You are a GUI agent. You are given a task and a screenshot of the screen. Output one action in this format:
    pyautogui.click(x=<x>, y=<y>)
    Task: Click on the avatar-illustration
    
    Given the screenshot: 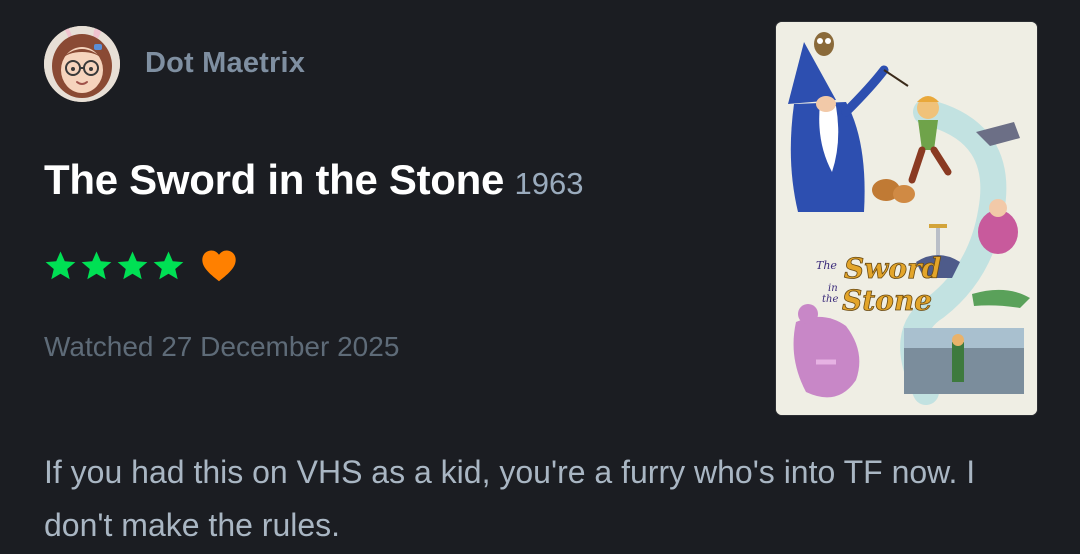 What is the action you would take?
    pyautogui.click(x=82, y=64)
    